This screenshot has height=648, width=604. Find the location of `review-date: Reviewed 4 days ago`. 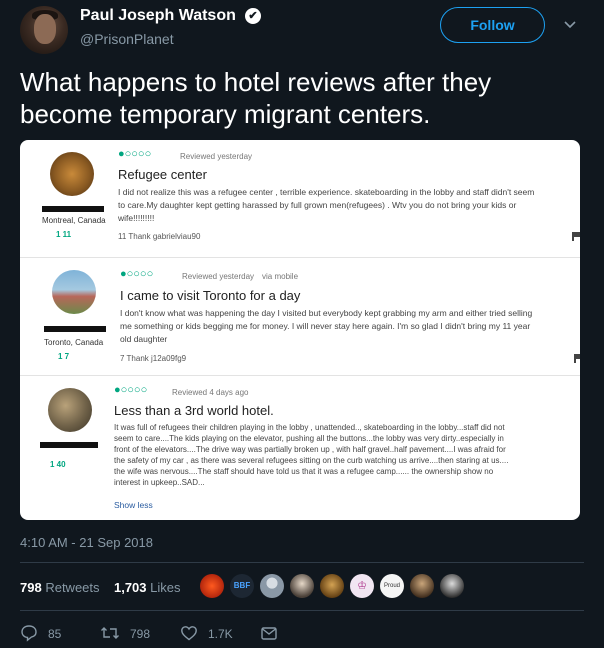

review-date: Reviewed 4 days ago is located at coordinates (210, 392).